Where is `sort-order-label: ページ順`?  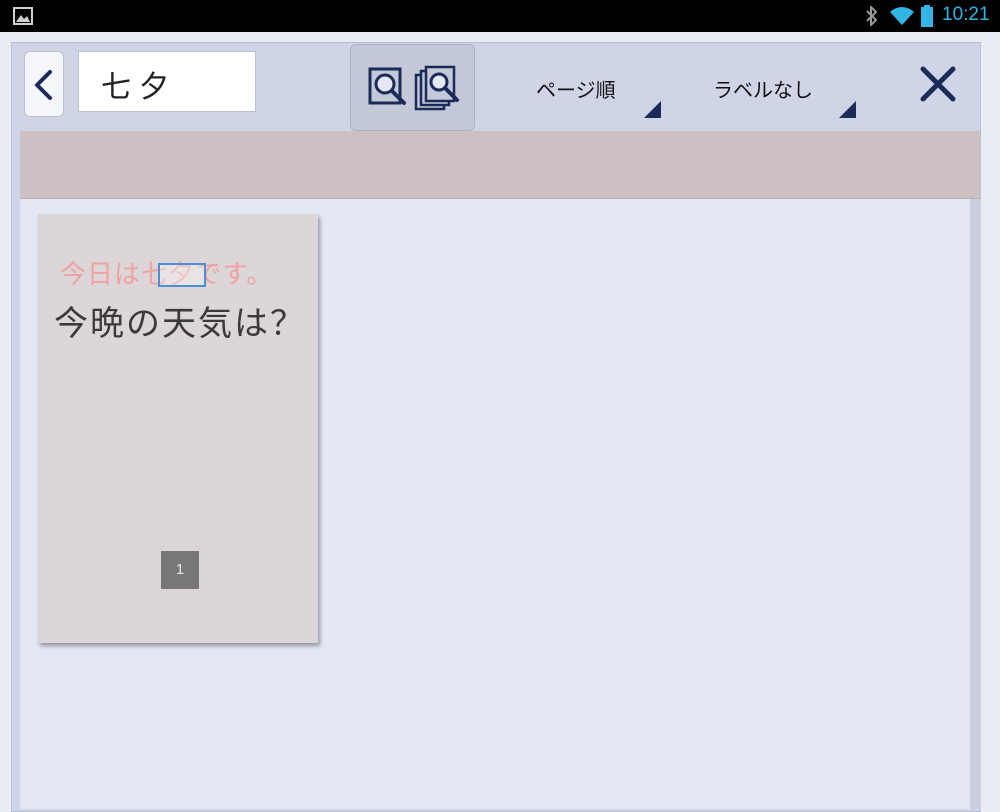
sort-order-label: ページ順 is located at coordinates (576, 90).